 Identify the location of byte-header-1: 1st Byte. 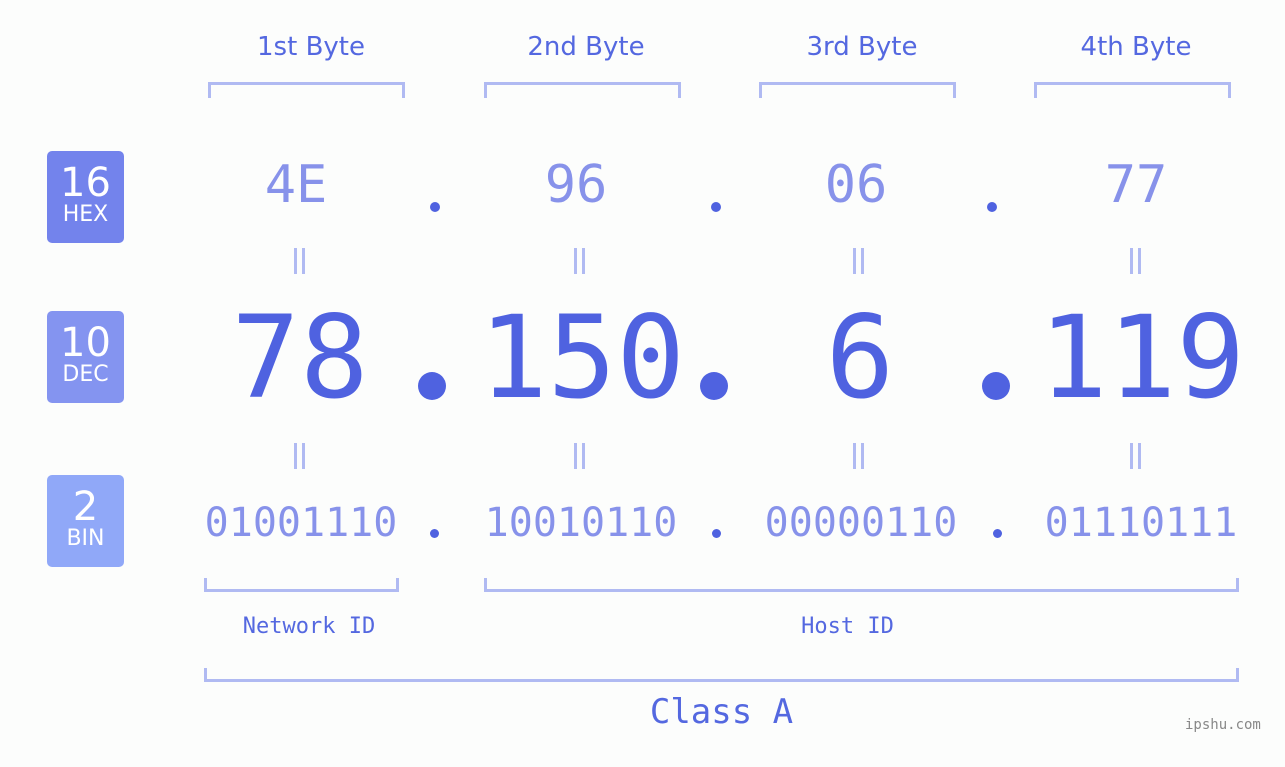
(311, 47).